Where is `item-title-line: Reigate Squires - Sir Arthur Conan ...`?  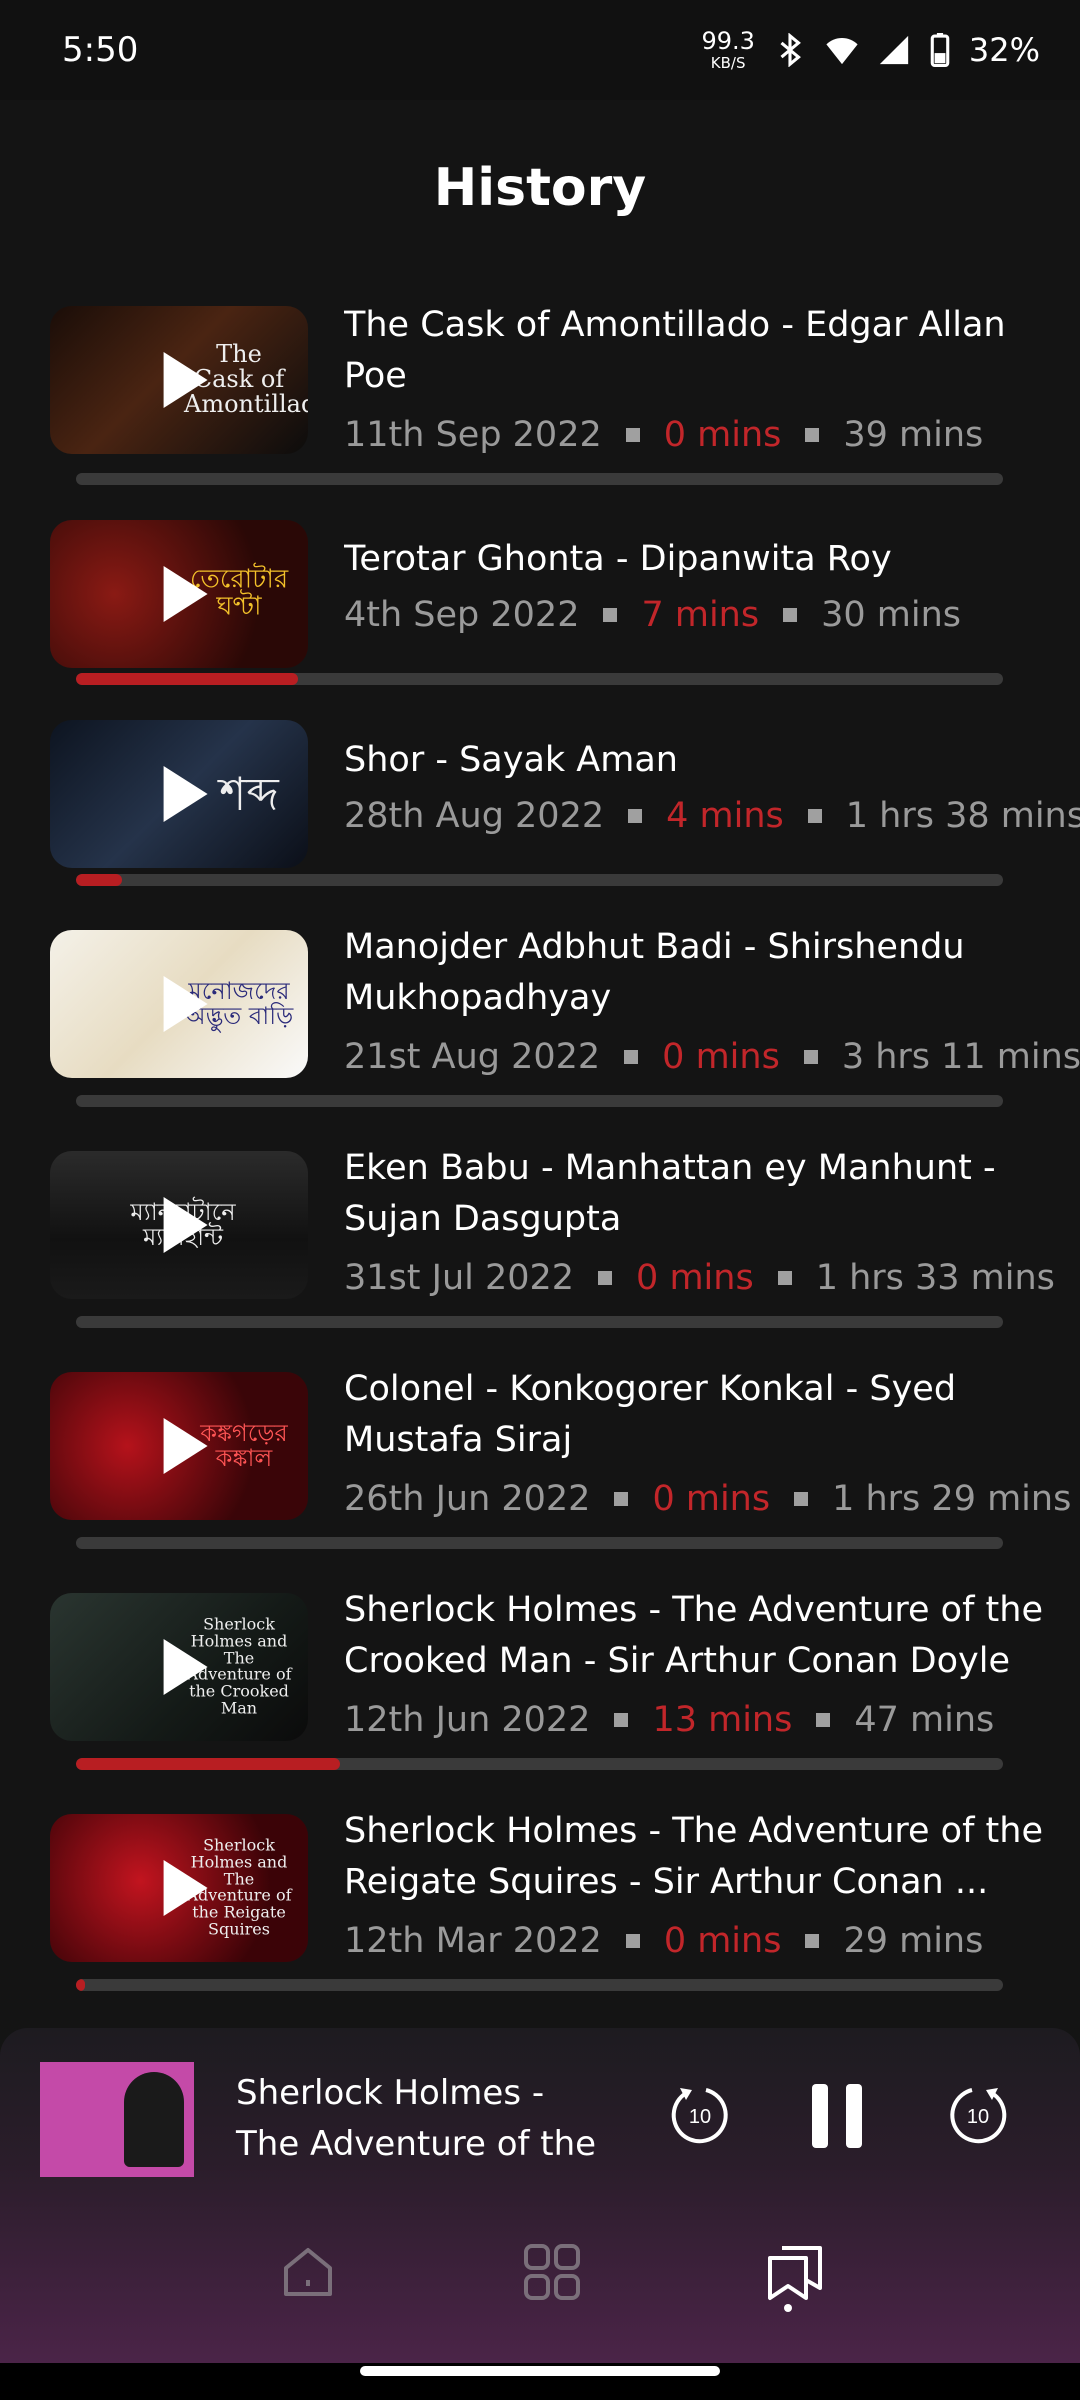
item-title-line: Reigate Squires - Sir Arthur Conan ... is located at coordinates (666, 1882).